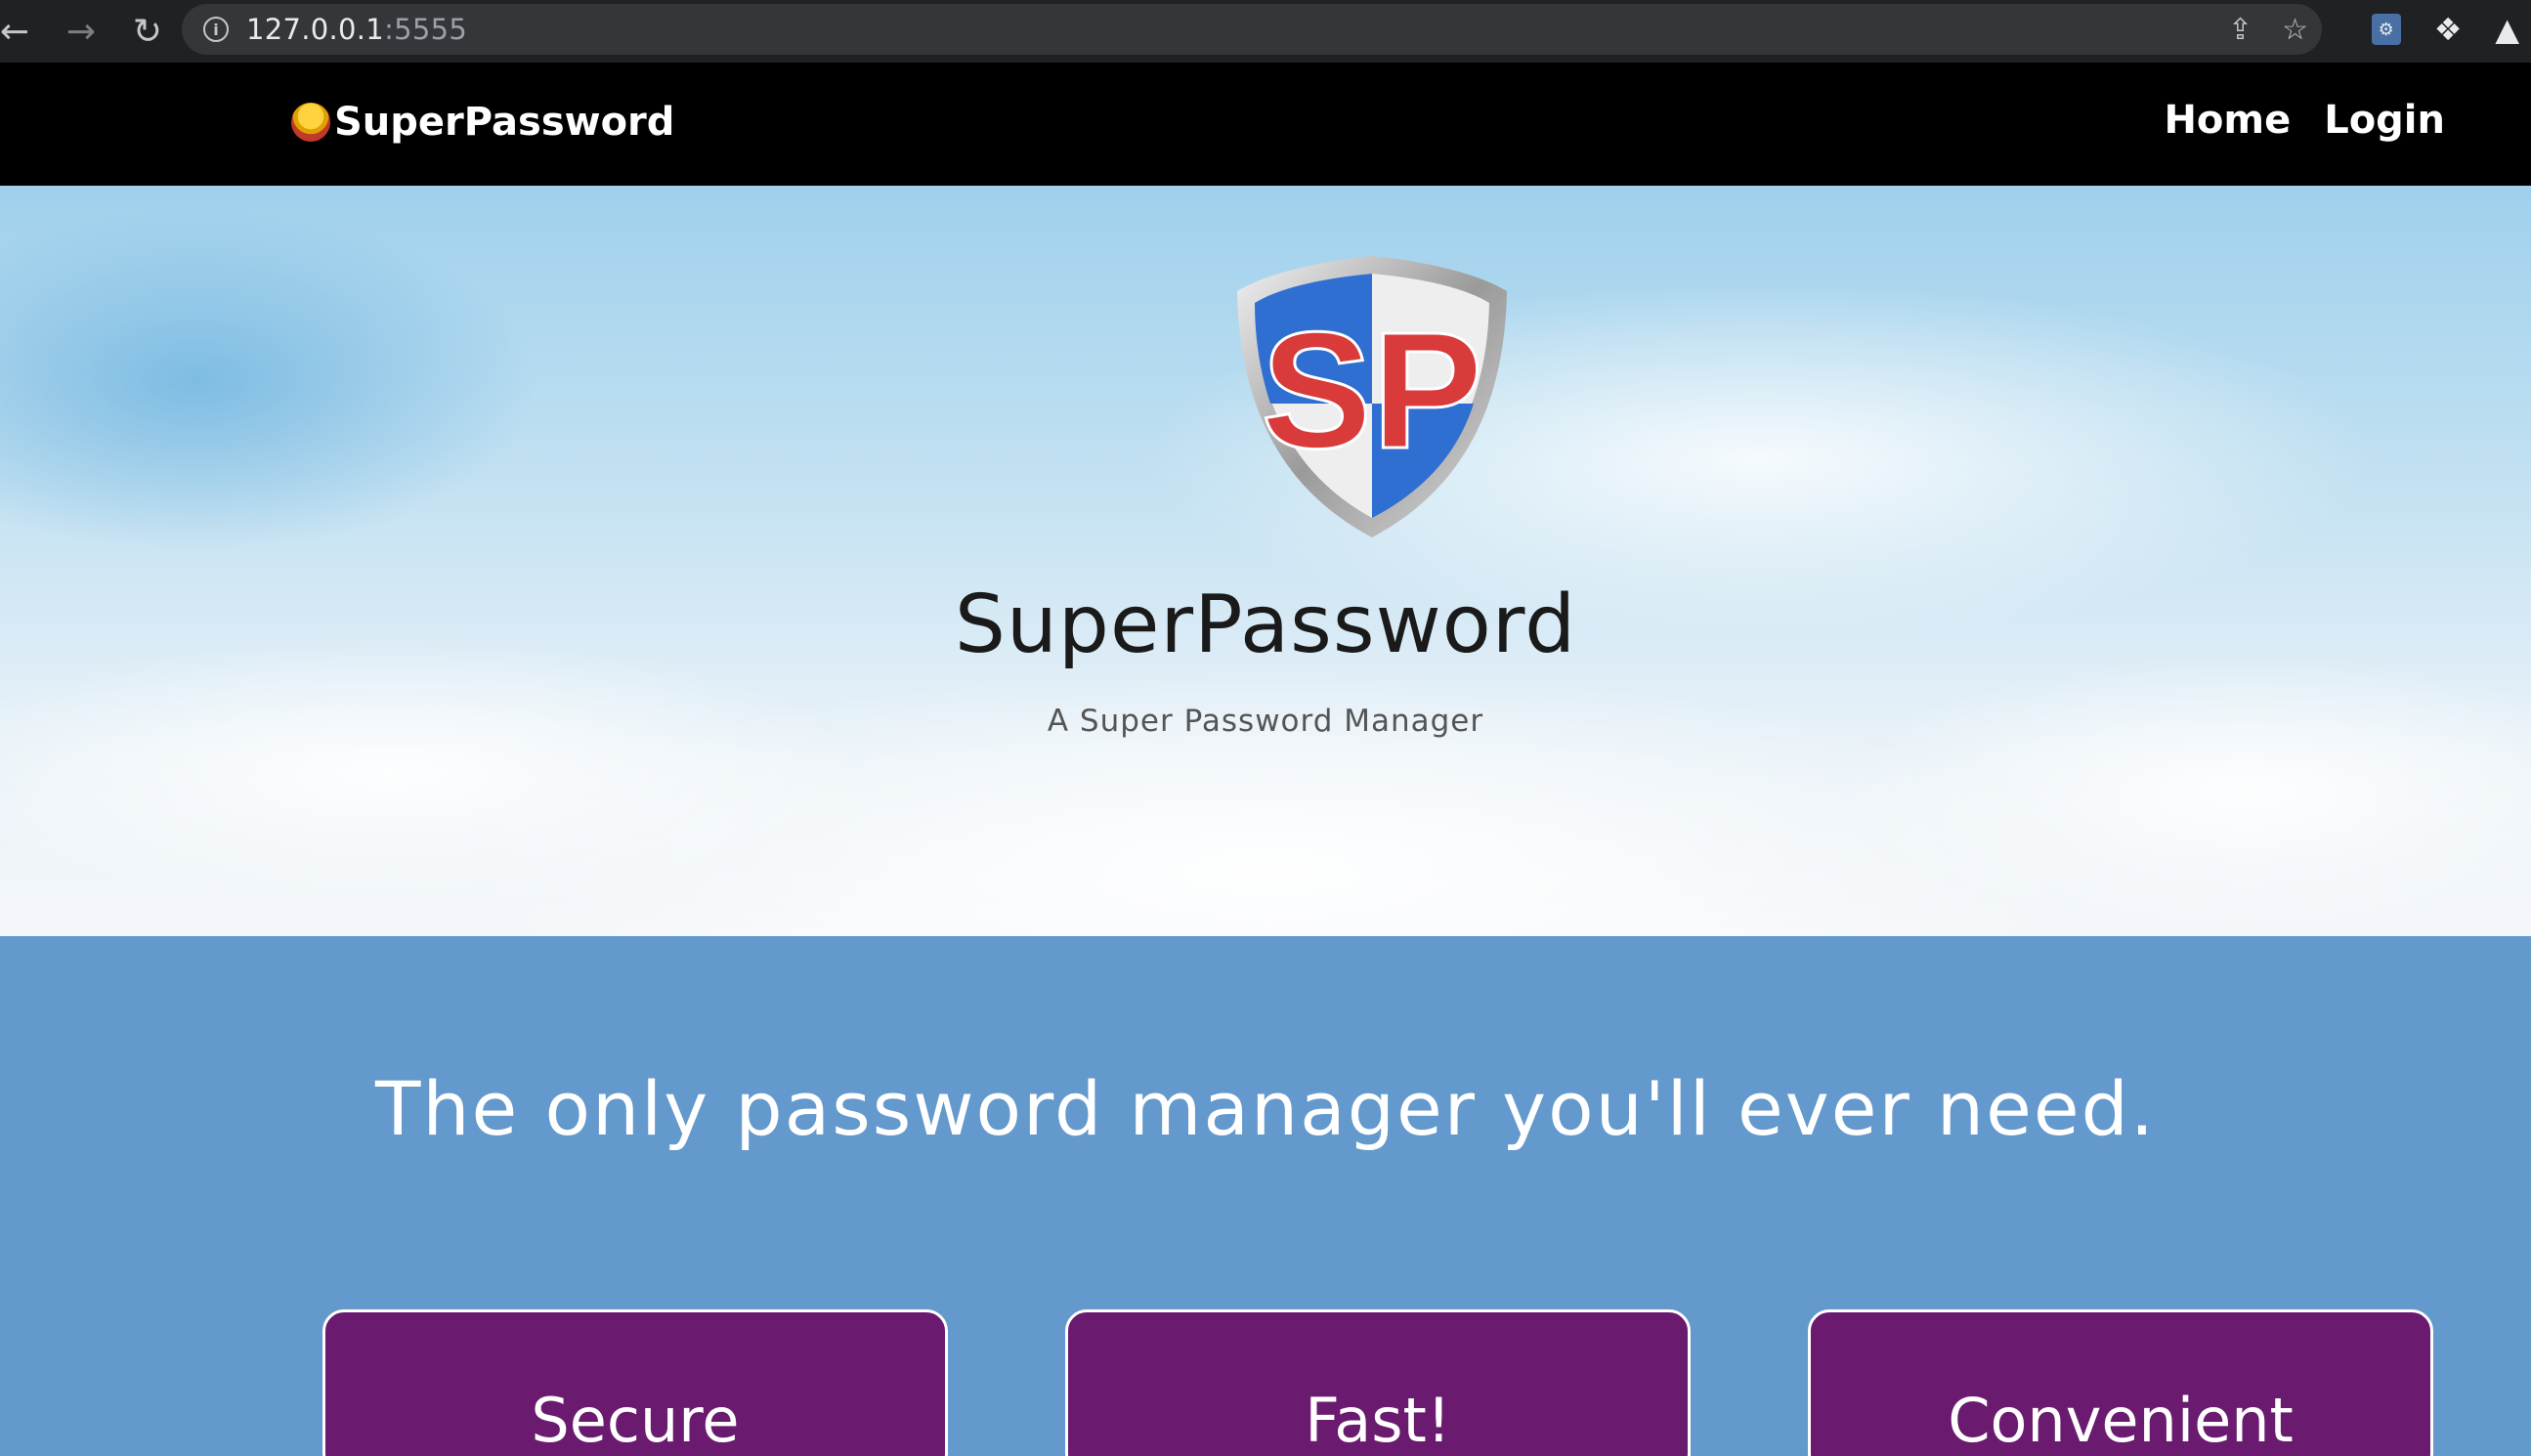  What do you see at coordinates (1265, 721) in the screenshot?
I see `hero-subtitle: A Super Password Manager` at bounding box center [1265, 721].